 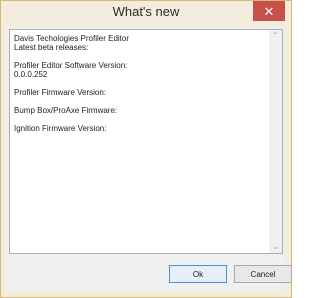 I want to click on scroll-down-icon: ⌄, so click(x=275, y=247).